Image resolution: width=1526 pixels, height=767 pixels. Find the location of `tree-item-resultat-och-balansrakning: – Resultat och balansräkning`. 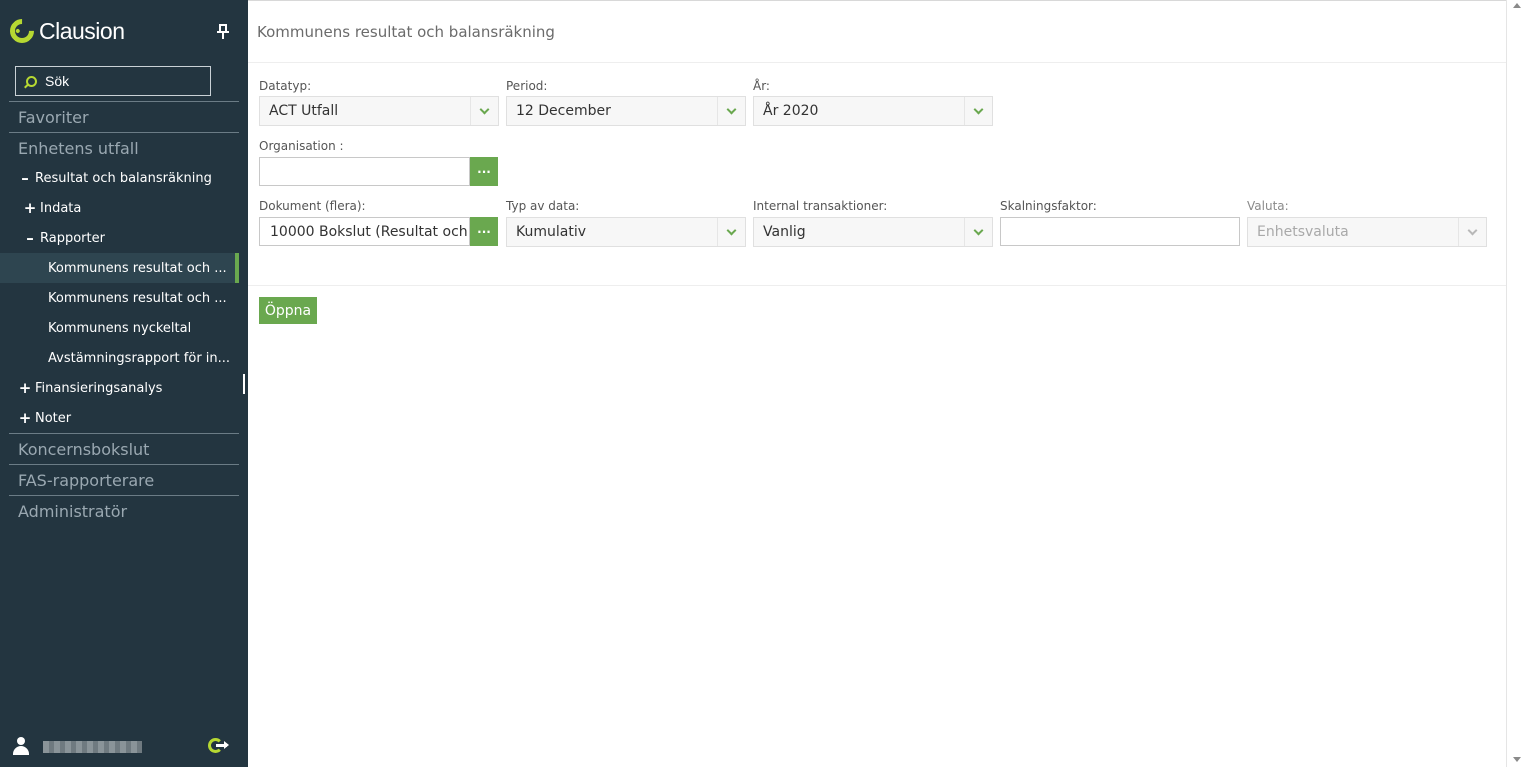

tree-item-resultat-och-balansrakning: – Resultat och balansräkning is located at coordinates (124, 178).